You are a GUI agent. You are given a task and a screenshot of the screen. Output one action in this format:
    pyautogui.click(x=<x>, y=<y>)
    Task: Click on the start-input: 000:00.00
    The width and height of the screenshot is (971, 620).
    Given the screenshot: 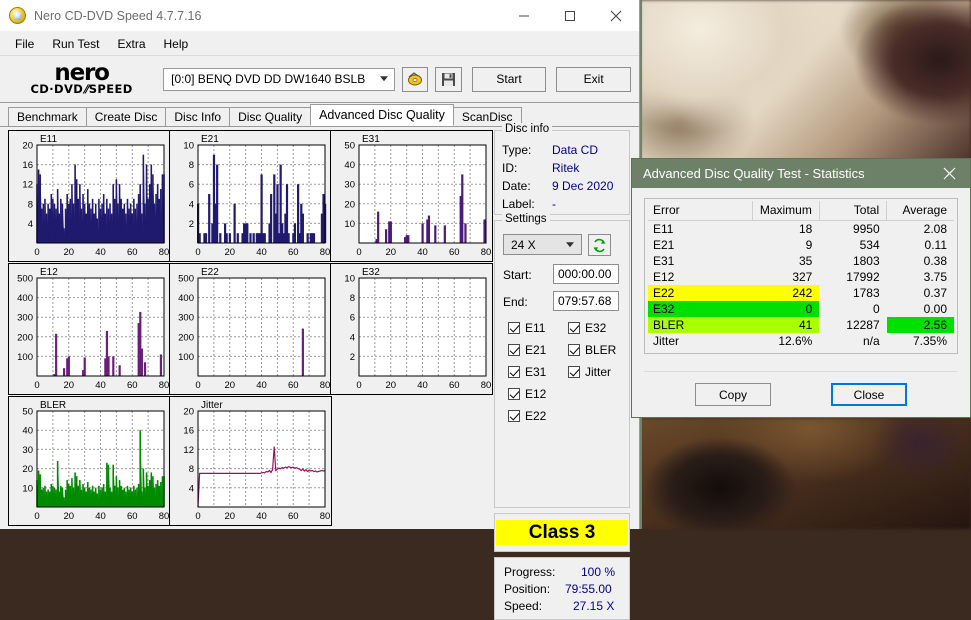 What is the action you would take?
    pyautogui.click(x=586, y=274)
    